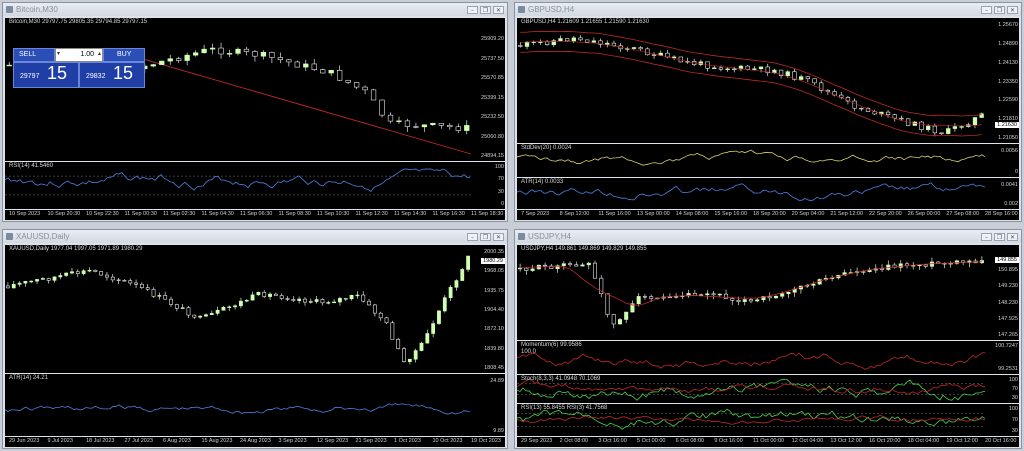  Describe the element at coordinates (46, 75) in the screenshot. I see `sell-price-box: 29797 15` at that location.